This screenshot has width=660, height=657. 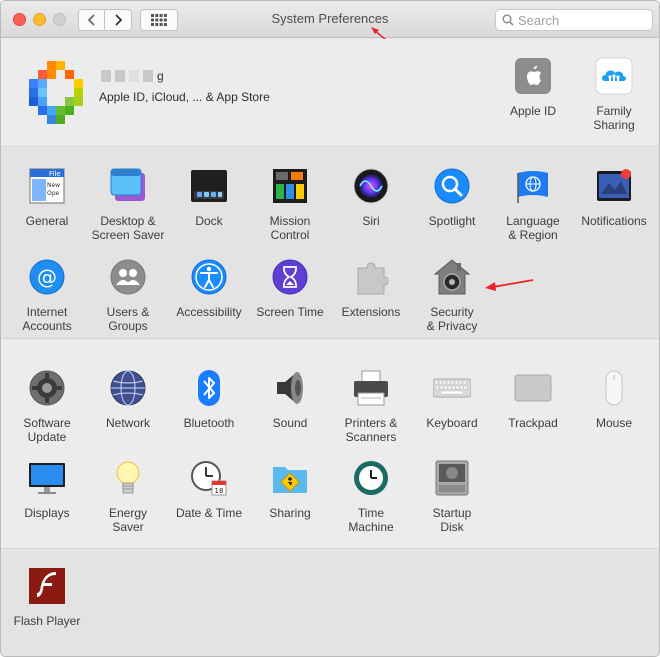 What do you see at coordinates (614, 118) in the screenshot?
I see `pane-label: Family Sharing` at bounding box center [614, 118].